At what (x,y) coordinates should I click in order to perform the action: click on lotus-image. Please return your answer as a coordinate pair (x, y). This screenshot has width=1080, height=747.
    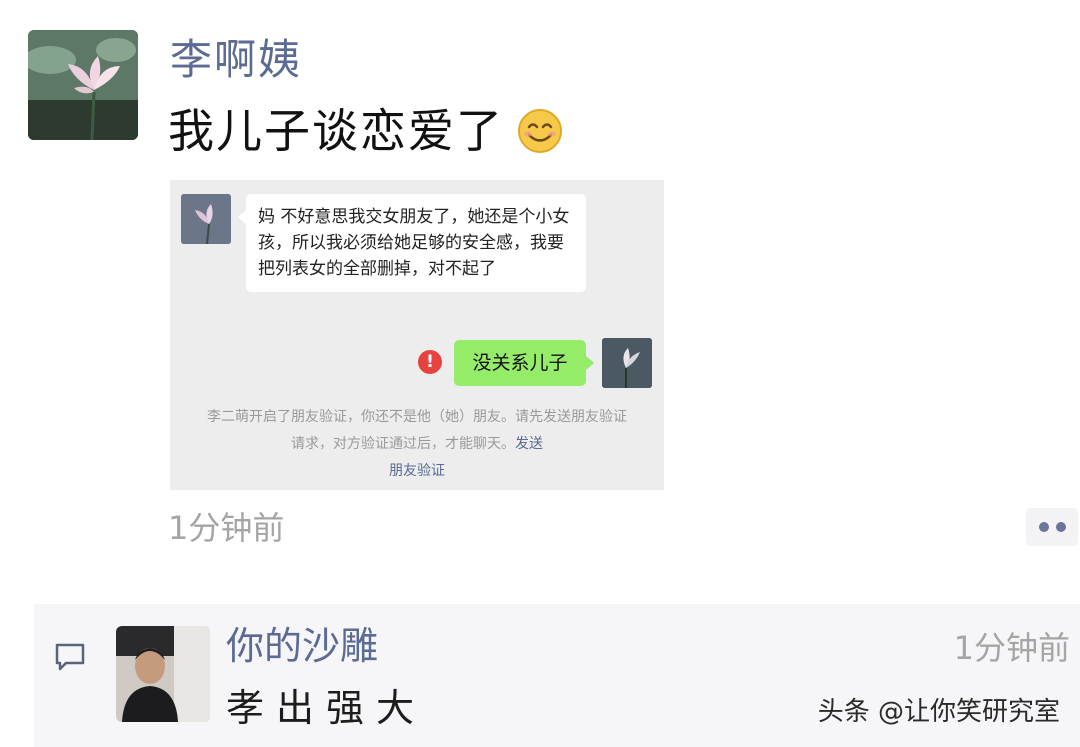
    Looking at the image, I should click on (83, 85).